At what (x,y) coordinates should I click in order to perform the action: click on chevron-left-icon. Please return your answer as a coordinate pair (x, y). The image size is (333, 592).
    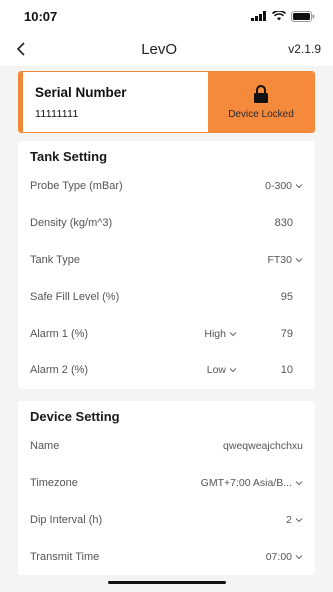
    Looking at the image, I should click on (21, 49).